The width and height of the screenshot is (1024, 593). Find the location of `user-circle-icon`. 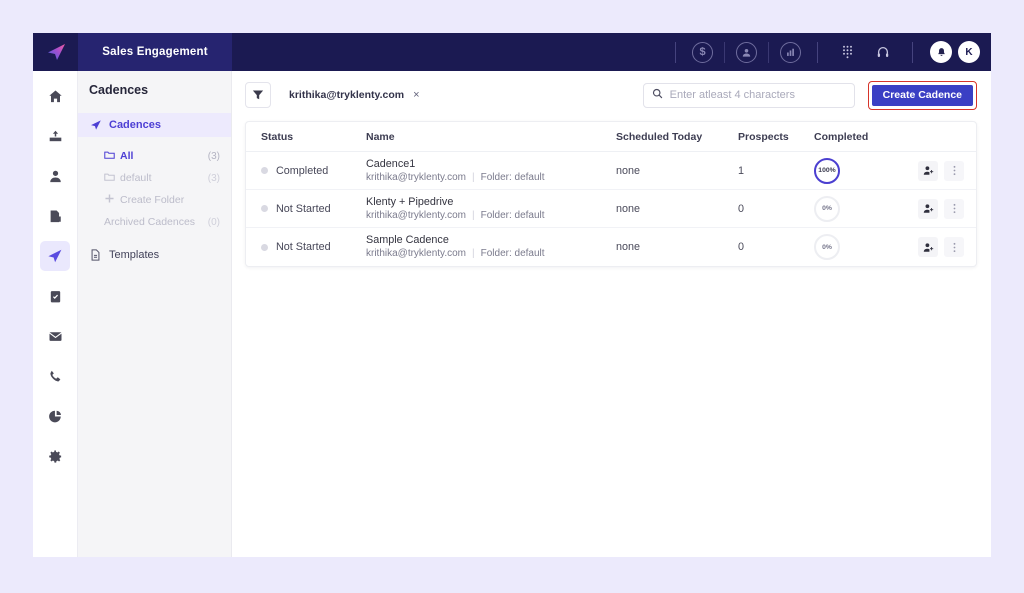

user-circle-icon is located at coordinates (746, 52).